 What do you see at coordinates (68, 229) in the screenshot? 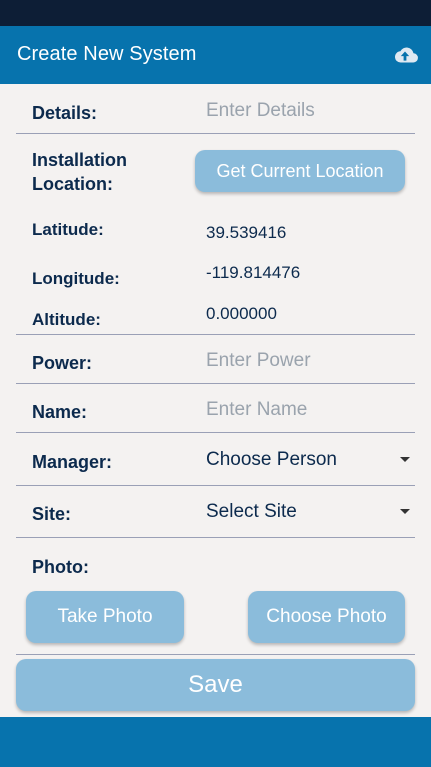
I see `latitude-label: Latitude:` at bounding box center [68, 229].